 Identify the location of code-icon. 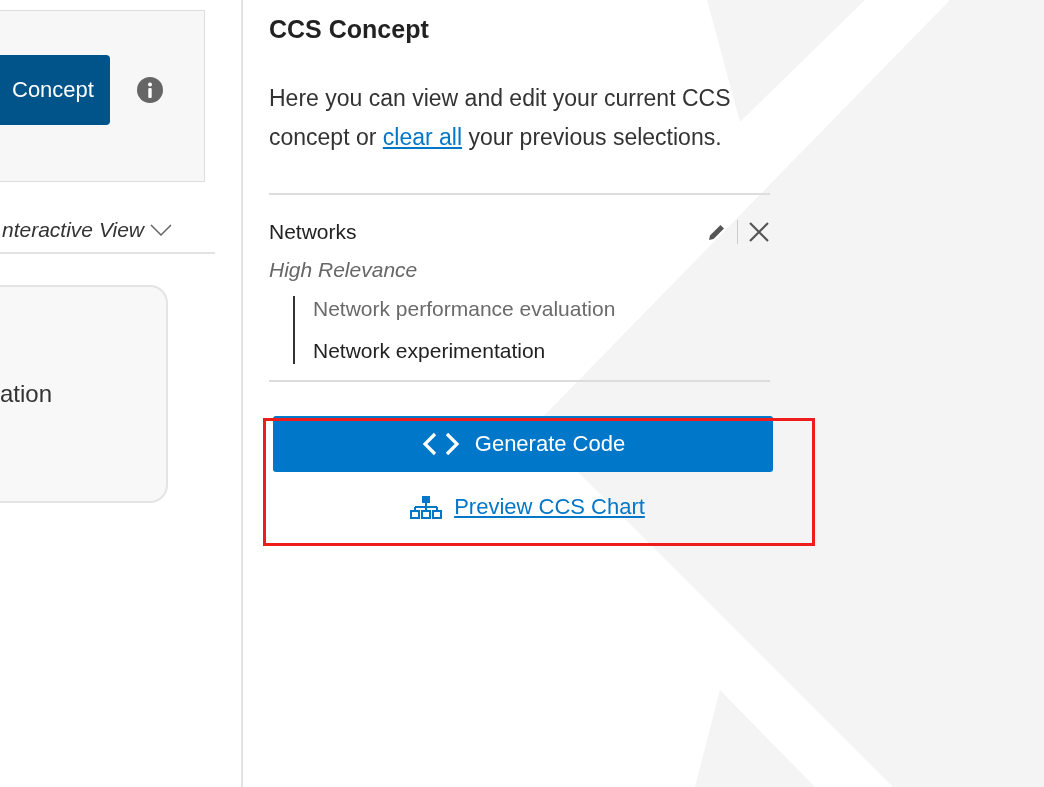
(440, 444).